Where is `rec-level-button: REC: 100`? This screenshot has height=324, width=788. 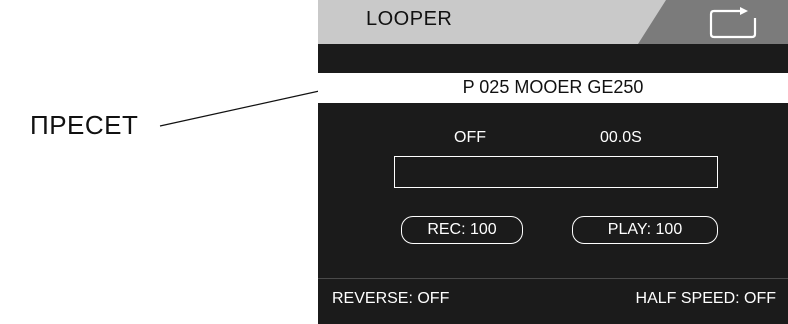
rec-level-button: REC: 100 is located at coordinates (462, 230).